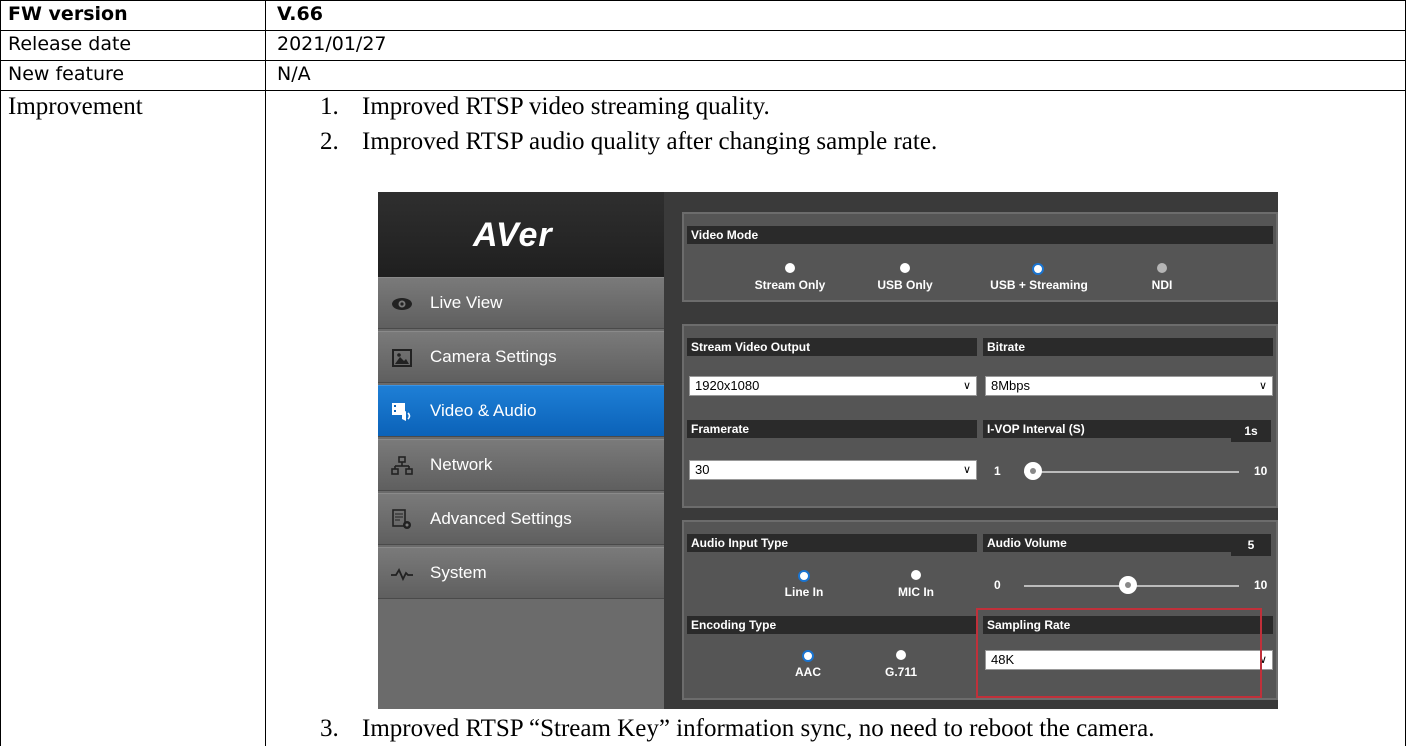  I want to click on audio-volume-header: Audio Volume, so click(1107, 543).